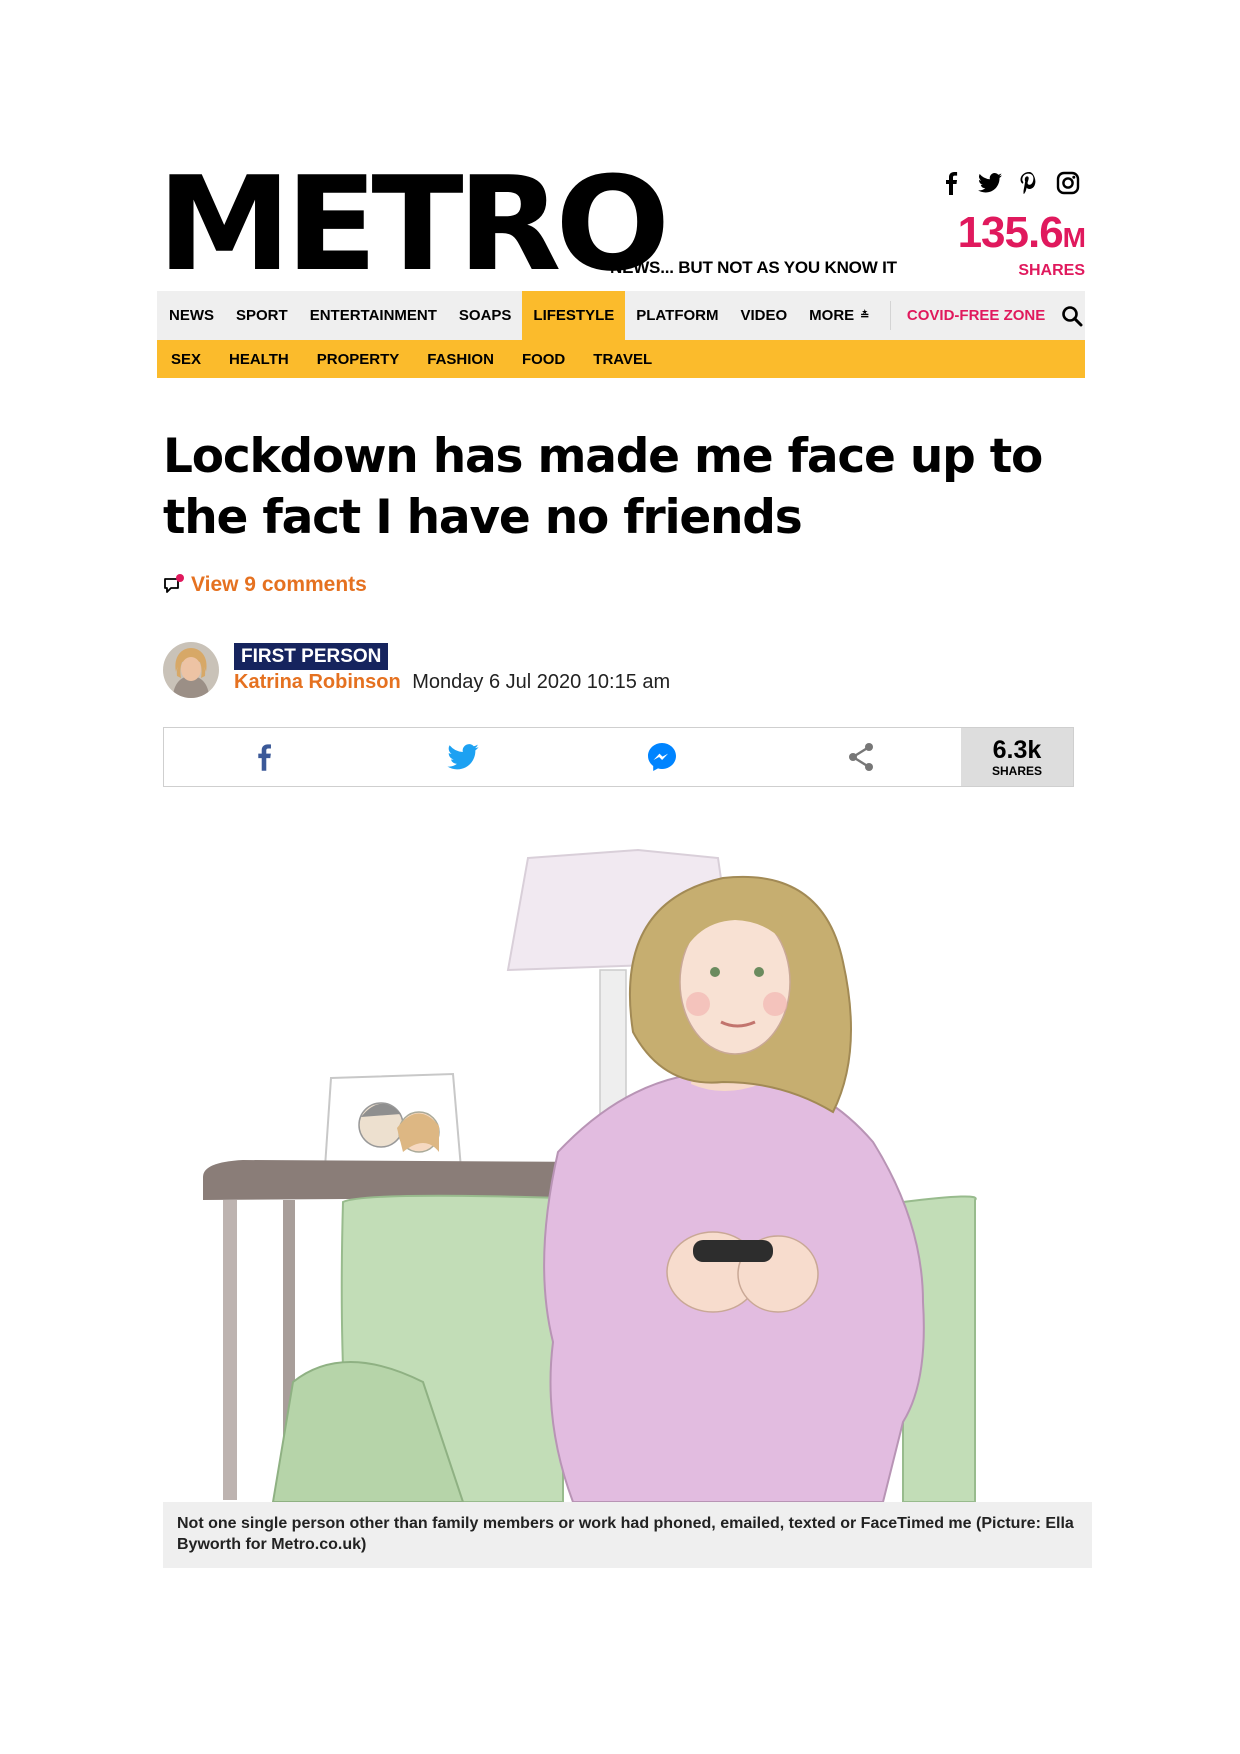 The width and height of the screenshot is (1240, 1754). Describe the element at coordinates (753, 267) in the screenshot. I see `tagline: NEWS... BUT NOT AS YOU KNOW IT` at that location.